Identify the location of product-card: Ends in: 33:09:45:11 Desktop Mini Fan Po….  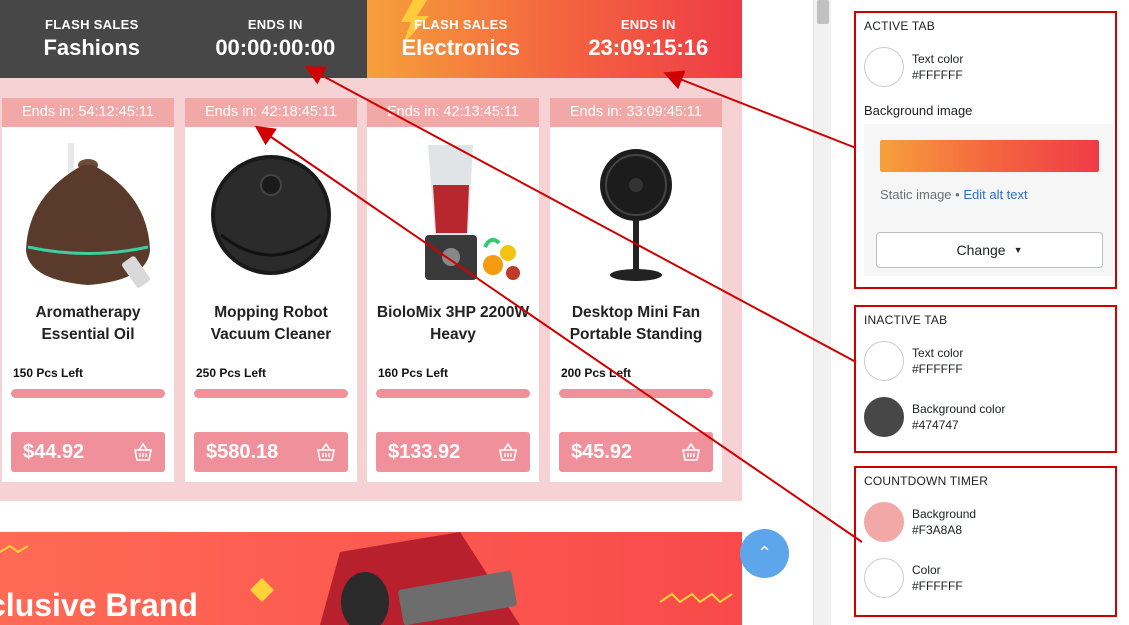
(636, 290).